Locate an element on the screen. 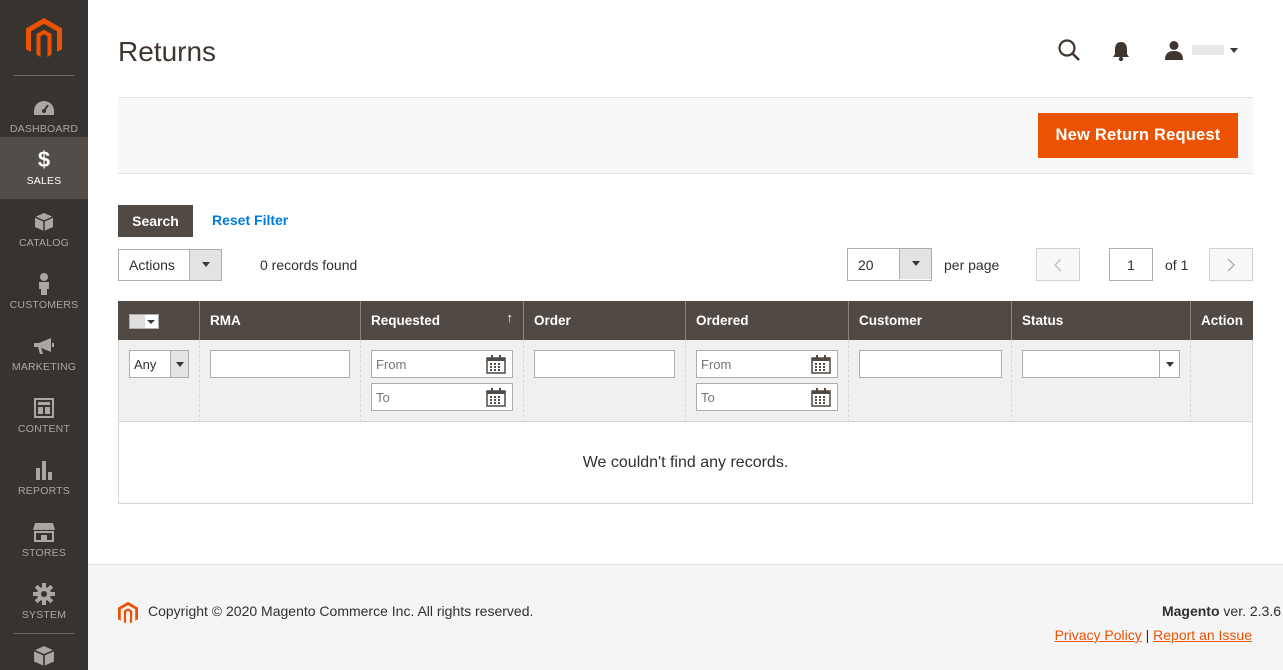 The width and height of the screenshot is (1283, 670). ordered-from-field is located at coordinates (767, 364).